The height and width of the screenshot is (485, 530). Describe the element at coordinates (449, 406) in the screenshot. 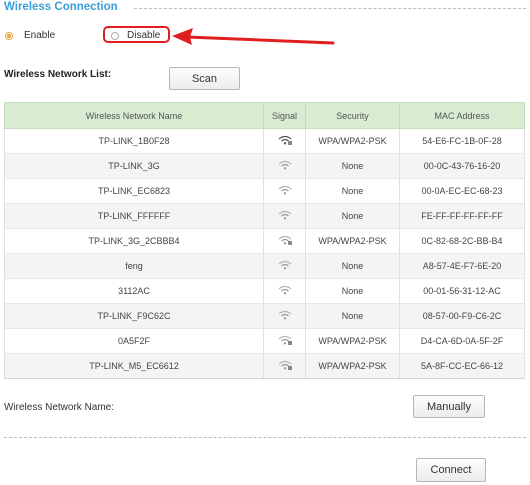

I see `manually-button: Manually` at that location.